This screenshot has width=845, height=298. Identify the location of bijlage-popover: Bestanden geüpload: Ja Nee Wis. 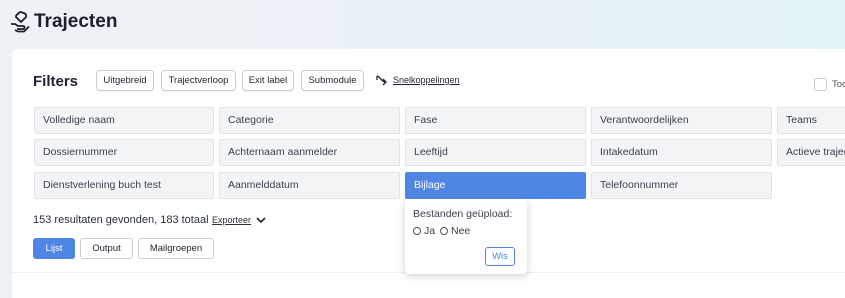
(466, 236).